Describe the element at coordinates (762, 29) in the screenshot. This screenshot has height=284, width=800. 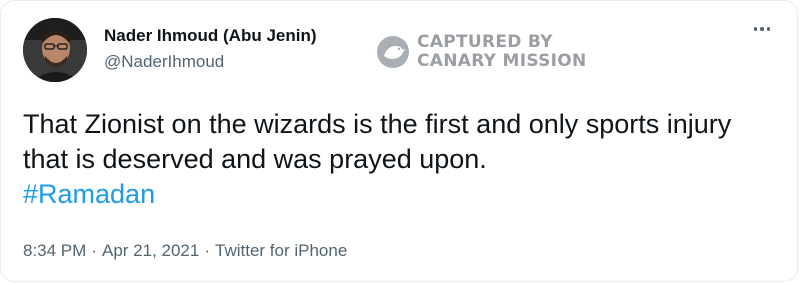
I see `more-options-button` at that location.